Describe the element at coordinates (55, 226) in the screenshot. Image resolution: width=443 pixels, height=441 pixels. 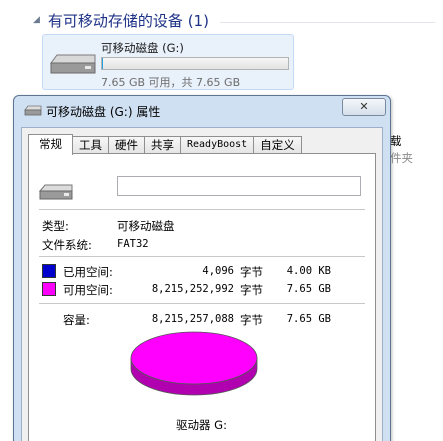
I see `type-label: 类型:` at that location.